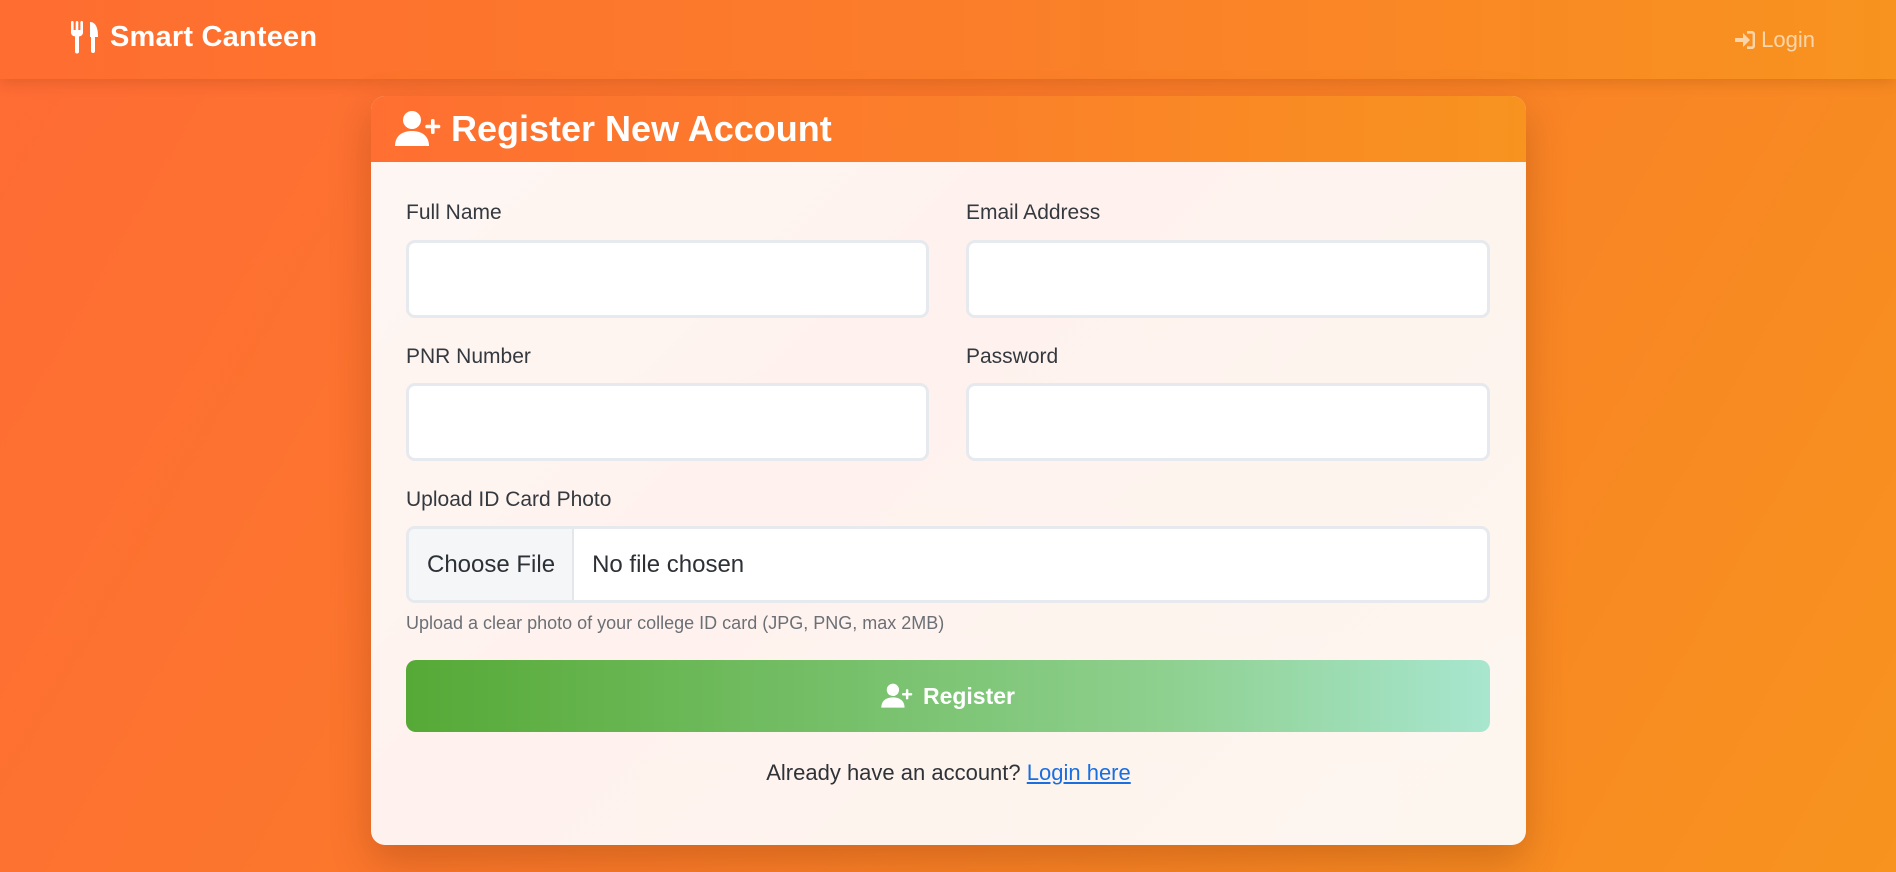  I want to click on pnr-label: PNR Number, so click(468, 356).